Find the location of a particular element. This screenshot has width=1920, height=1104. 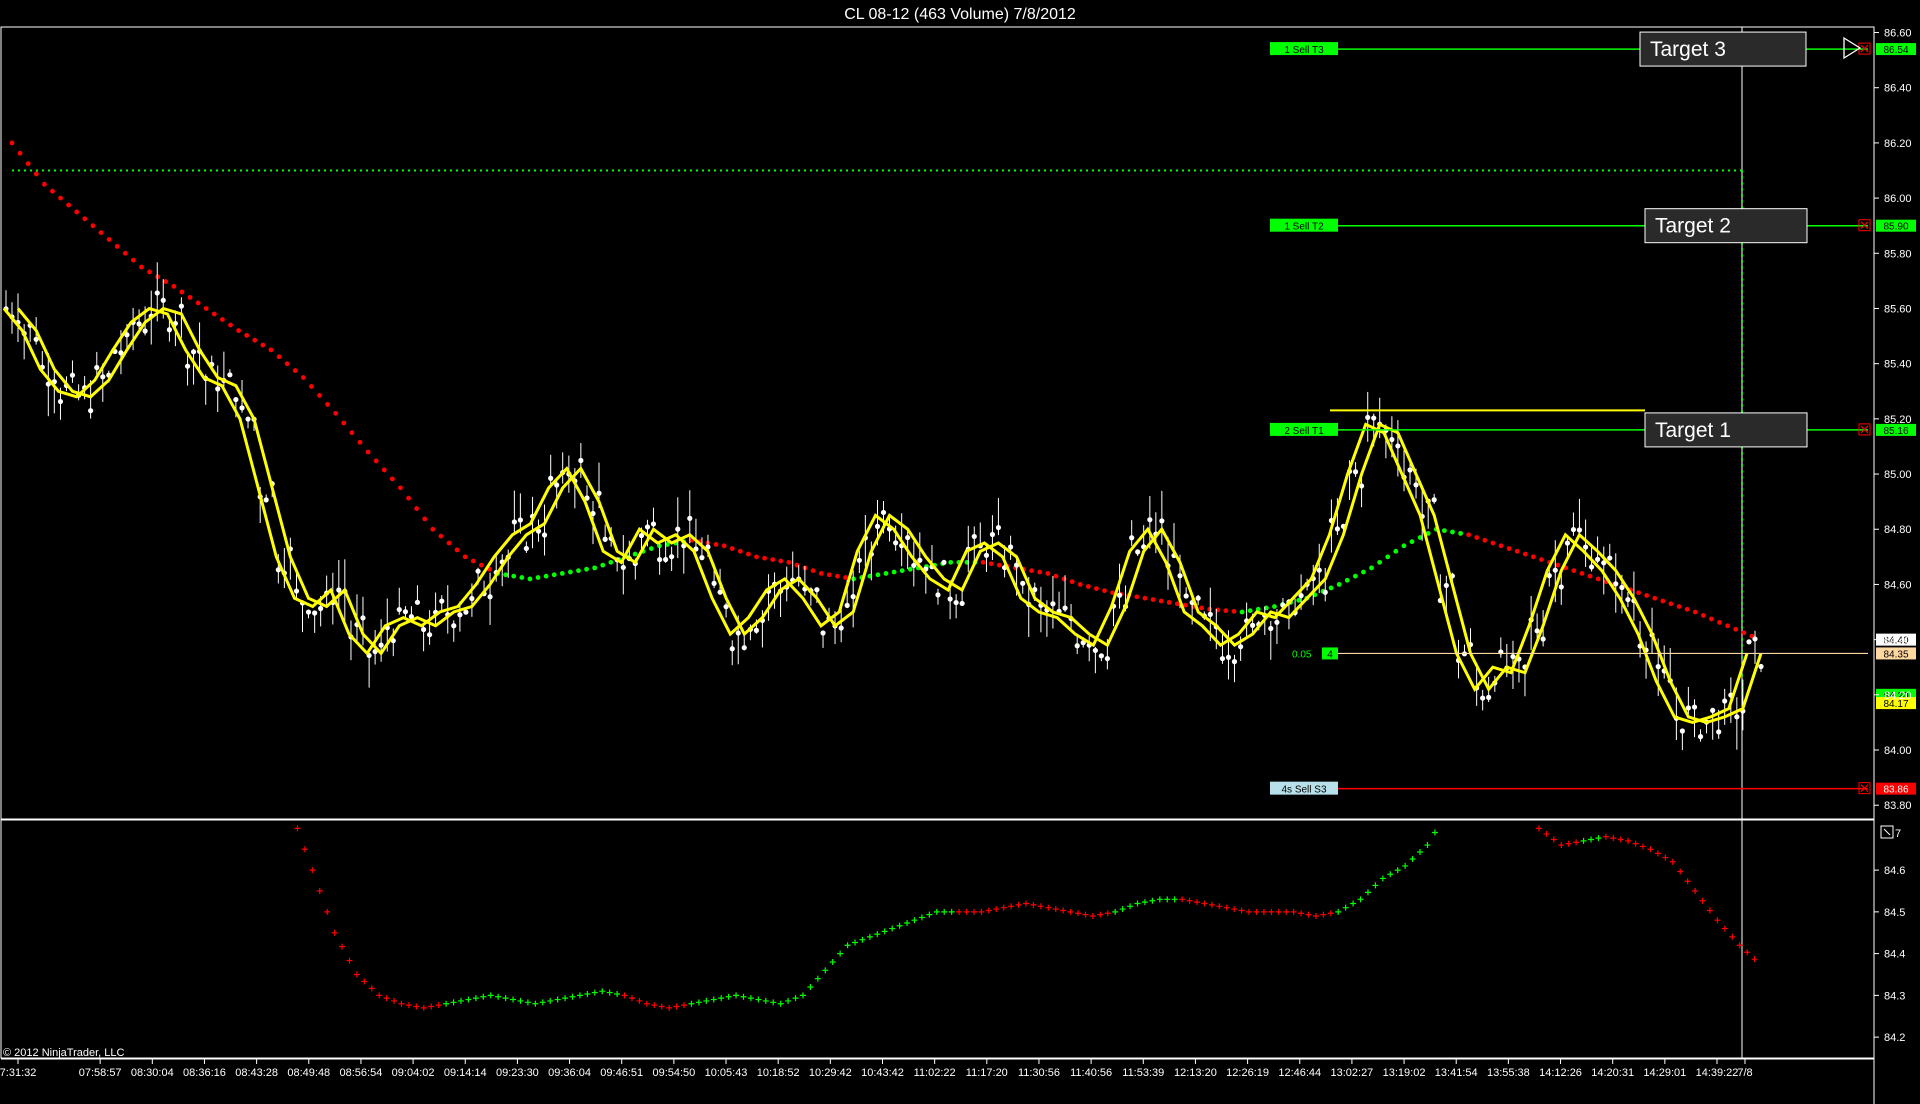

price-tick-label-6: 85.40 is located at coordinates (1898, 365).